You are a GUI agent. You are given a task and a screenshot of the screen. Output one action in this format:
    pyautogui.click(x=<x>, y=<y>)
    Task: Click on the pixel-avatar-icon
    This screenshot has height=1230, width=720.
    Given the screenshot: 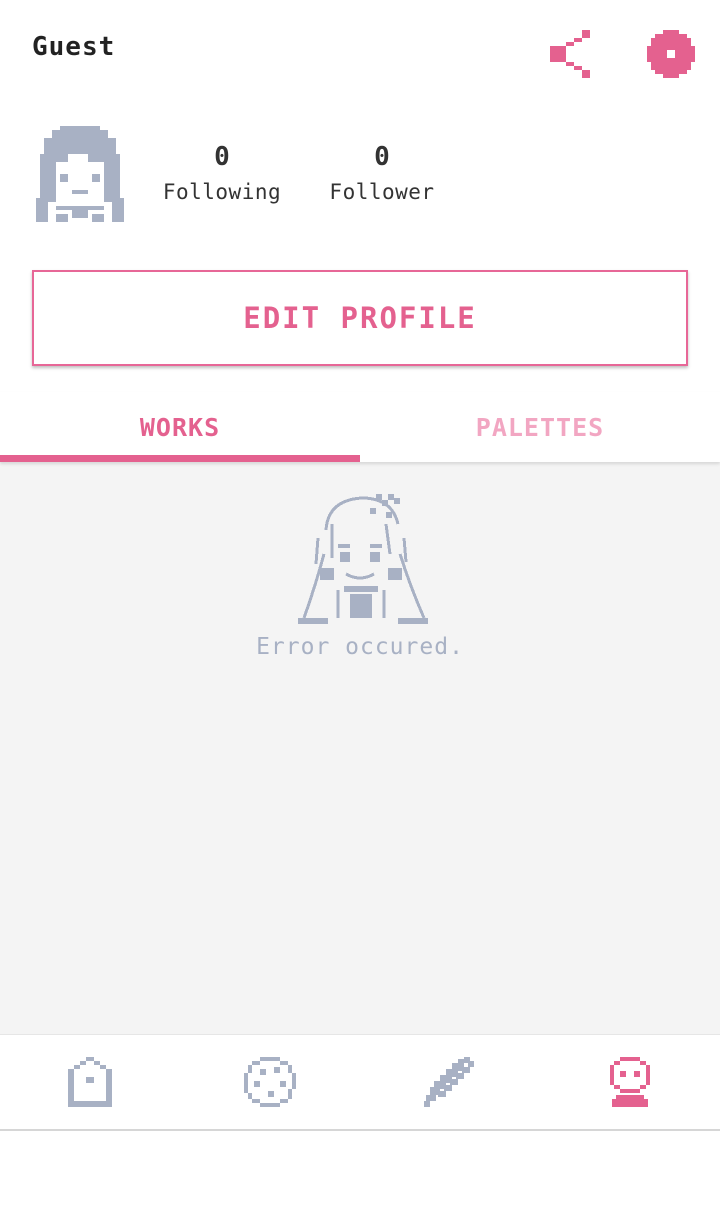 What is the action you would take?
    pyautogui.click(x=80, y=174)
    